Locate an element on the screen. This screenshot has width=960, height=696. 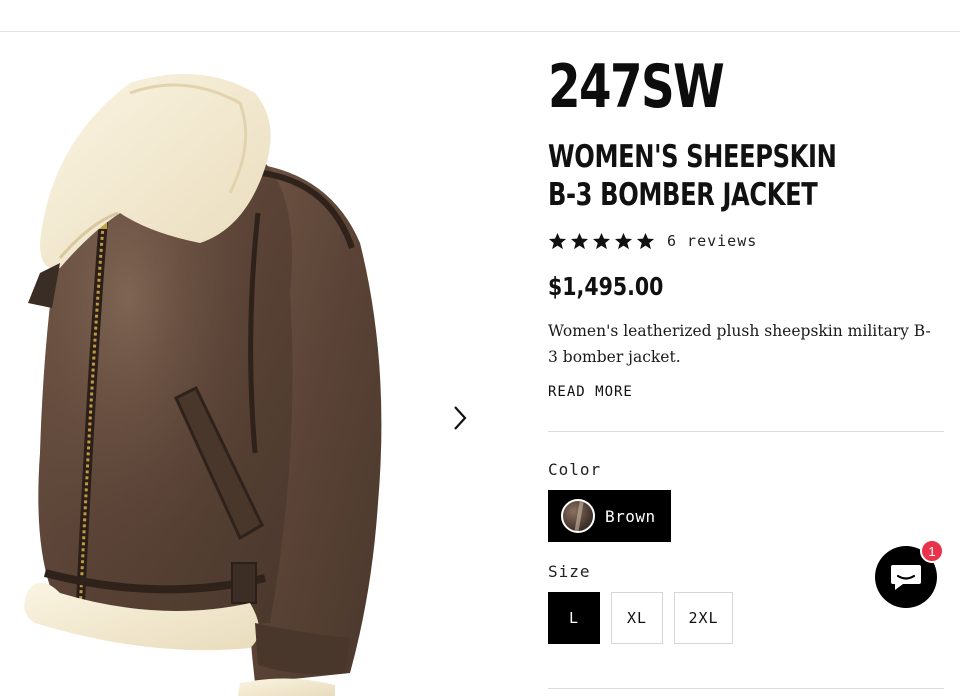
size-option-l: L is located at coordinates (574, 618).